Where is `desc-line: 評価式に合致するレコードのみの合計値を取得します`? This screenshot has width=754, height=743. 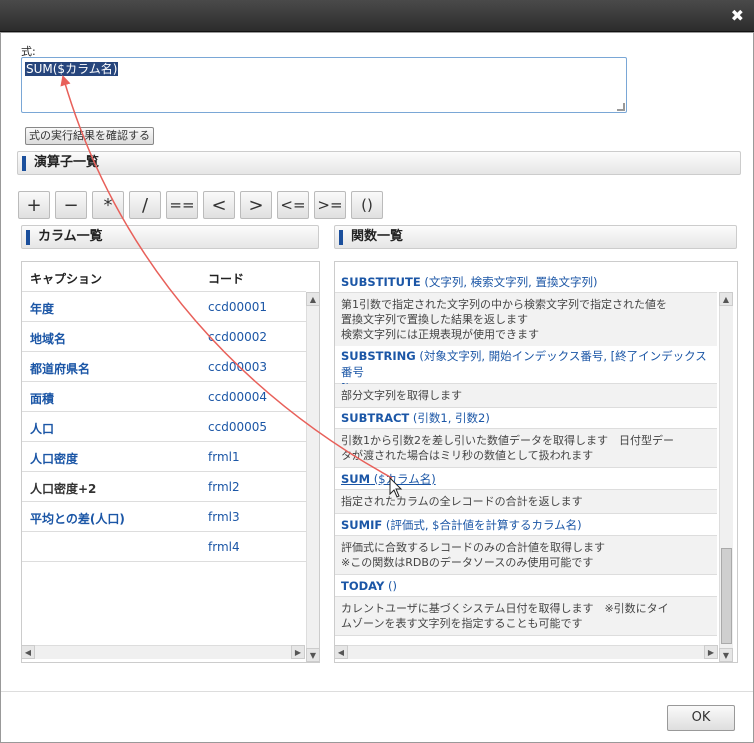
desc-line: 評価式に合致するレコードのみの合計値を取得します is located at coordinates (473, 547).